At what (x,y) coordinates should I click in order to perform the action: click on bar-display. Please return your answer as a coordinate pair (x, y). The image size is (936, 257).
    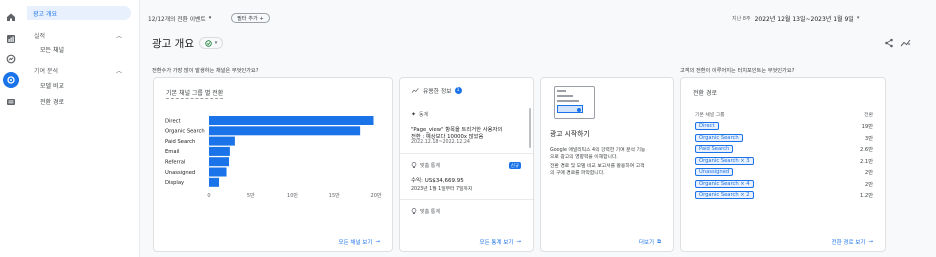
    Looking at the image, I should click on (214, 182).